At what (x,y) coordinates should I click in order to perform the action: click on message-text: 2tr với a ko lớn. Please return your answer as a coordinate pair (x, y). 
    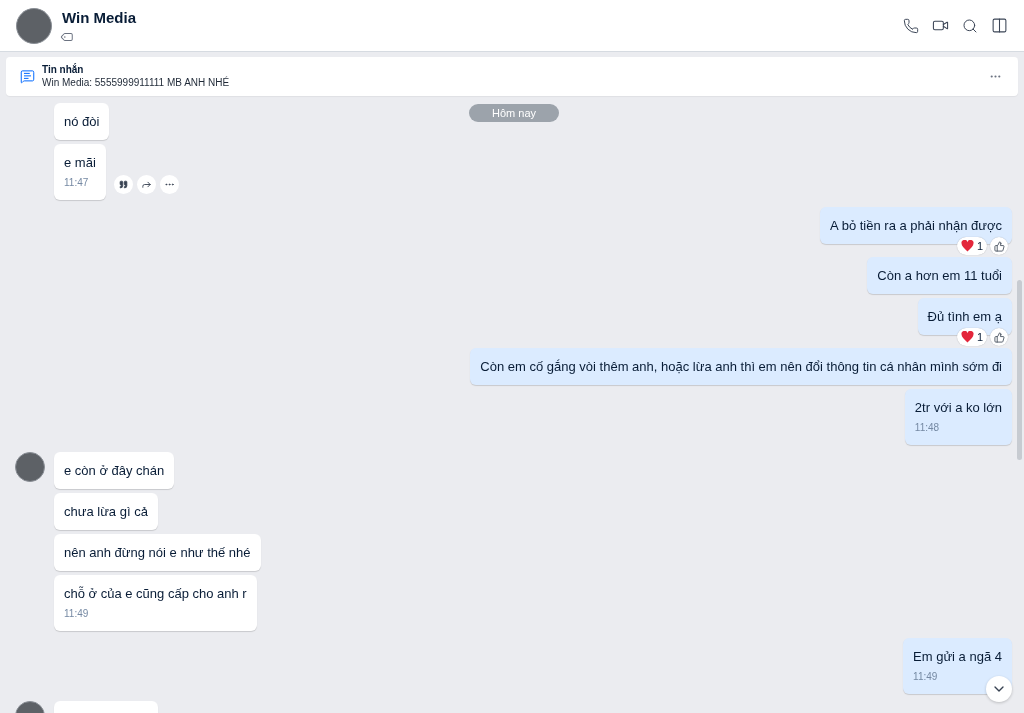
    Looking at the image, I should click on (958, 407).